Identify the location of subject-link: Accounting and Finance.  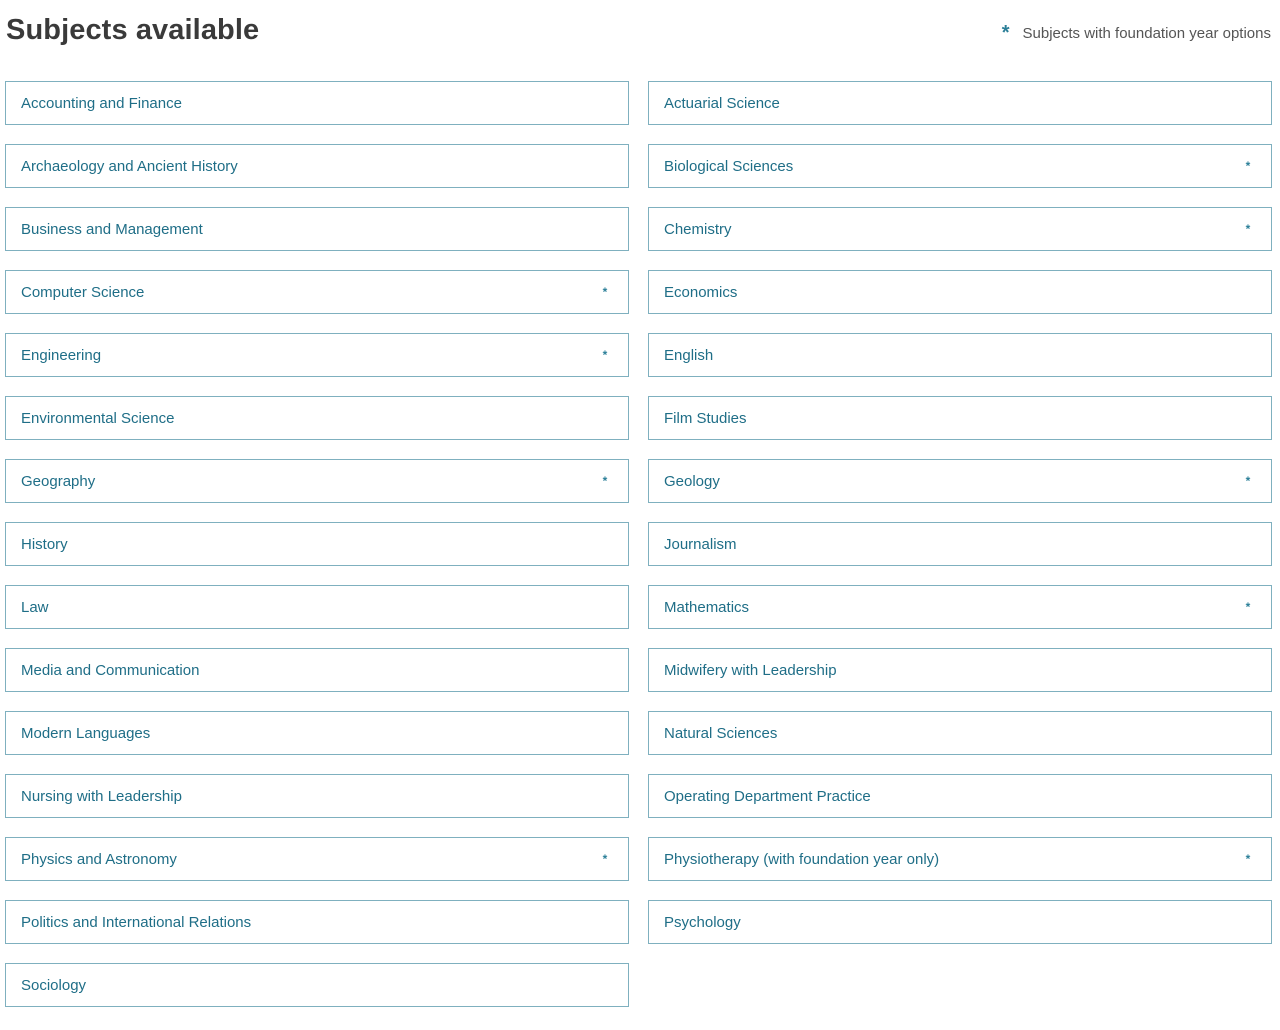
(317, 103).